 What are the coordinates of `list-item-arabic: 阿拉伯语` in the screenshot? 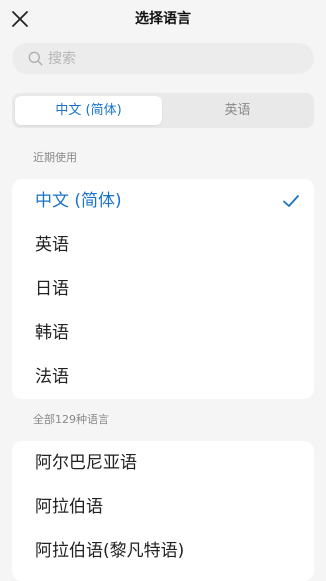 It's located at (163, 507).